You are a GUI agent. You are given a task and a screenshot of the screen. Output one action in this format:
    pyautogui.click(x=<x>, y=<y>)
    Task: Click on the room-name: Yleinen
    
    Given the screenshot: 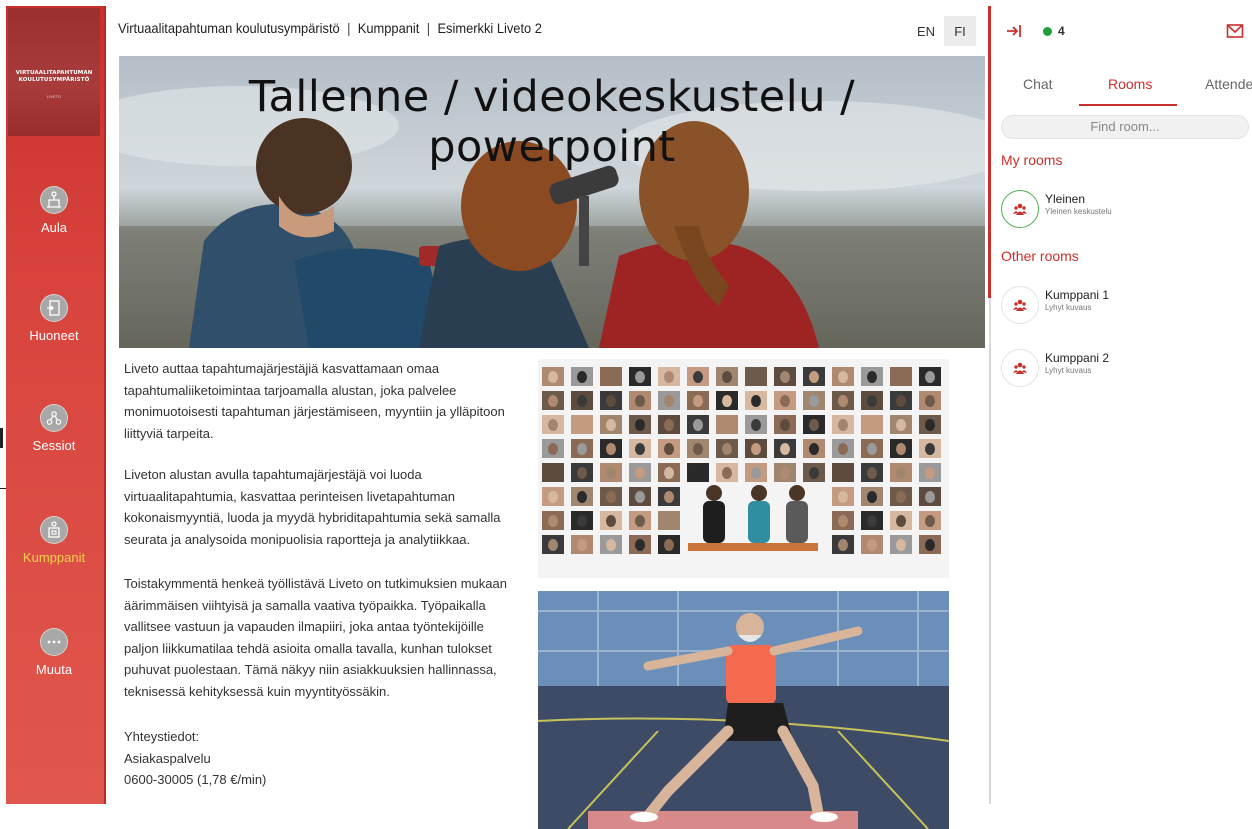 What is the action you would take?
    pyautogui.click(x=1065, y=199)
    